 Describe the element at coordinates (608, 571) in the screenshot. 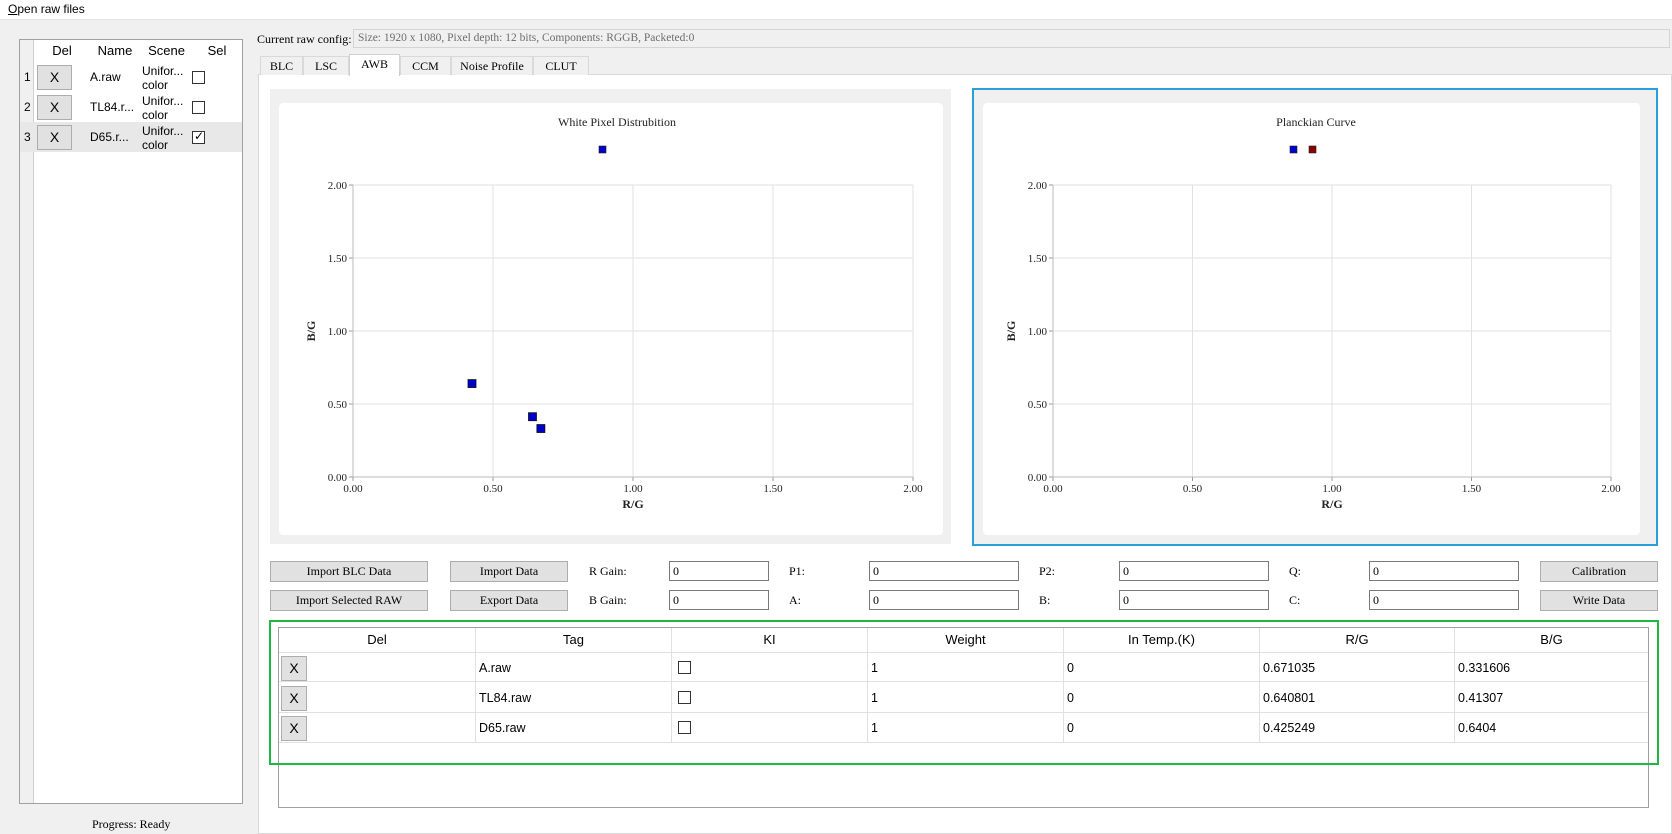

I see `r-gain-label: R Gain:` at that location.